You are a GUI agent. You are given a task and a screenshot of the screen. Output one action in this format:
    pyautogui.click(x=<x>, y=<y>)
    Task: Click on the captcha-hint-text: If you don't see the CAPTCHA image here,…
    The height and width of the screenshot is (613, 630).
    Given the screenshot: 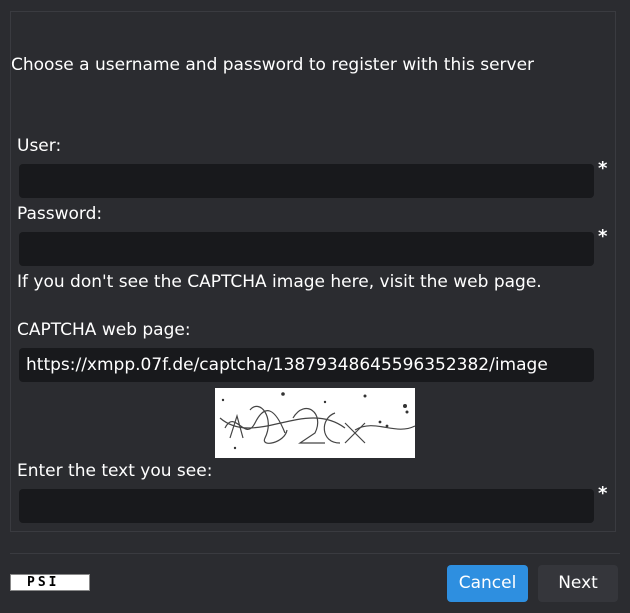 What is the action you would take?
    pyautogui.click(x=279, y=282)
    